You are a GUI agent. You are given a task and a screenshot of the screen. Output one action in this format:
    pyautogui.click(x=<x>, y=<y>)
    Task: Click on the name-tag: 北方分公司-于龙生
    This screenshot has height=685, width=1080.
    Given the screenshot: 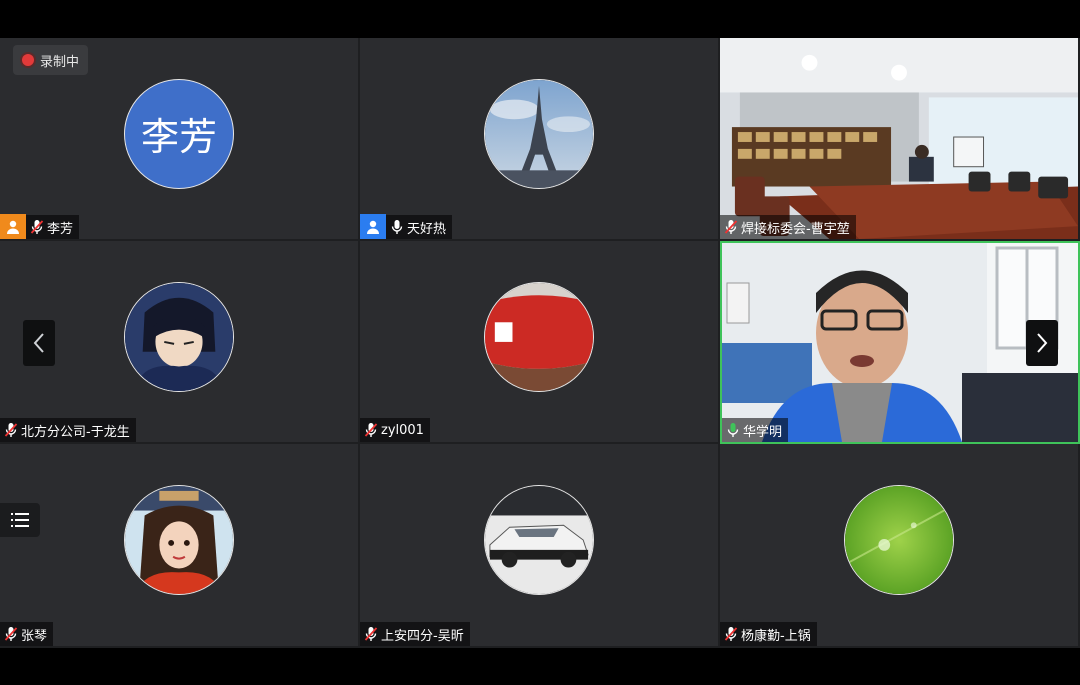 What is the action you would take?
    pyautogui.click(x=68, y=430)
    